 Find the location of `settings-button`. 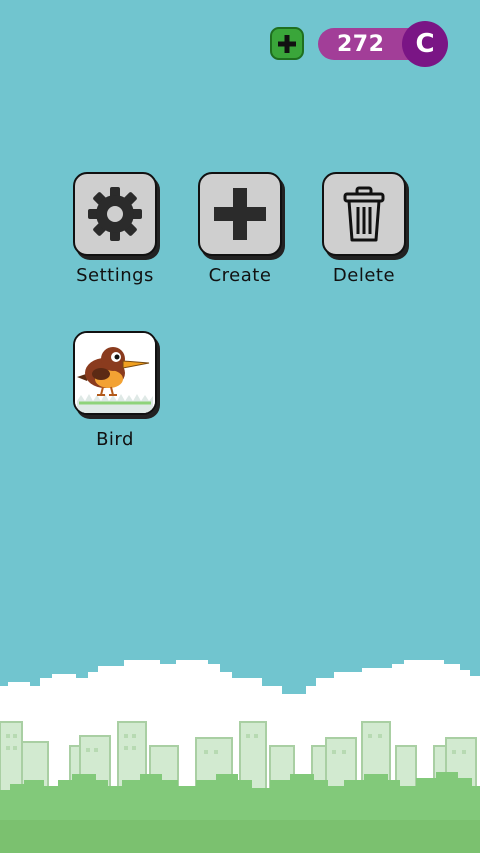

settings-button is located at coordinates (115, 214).